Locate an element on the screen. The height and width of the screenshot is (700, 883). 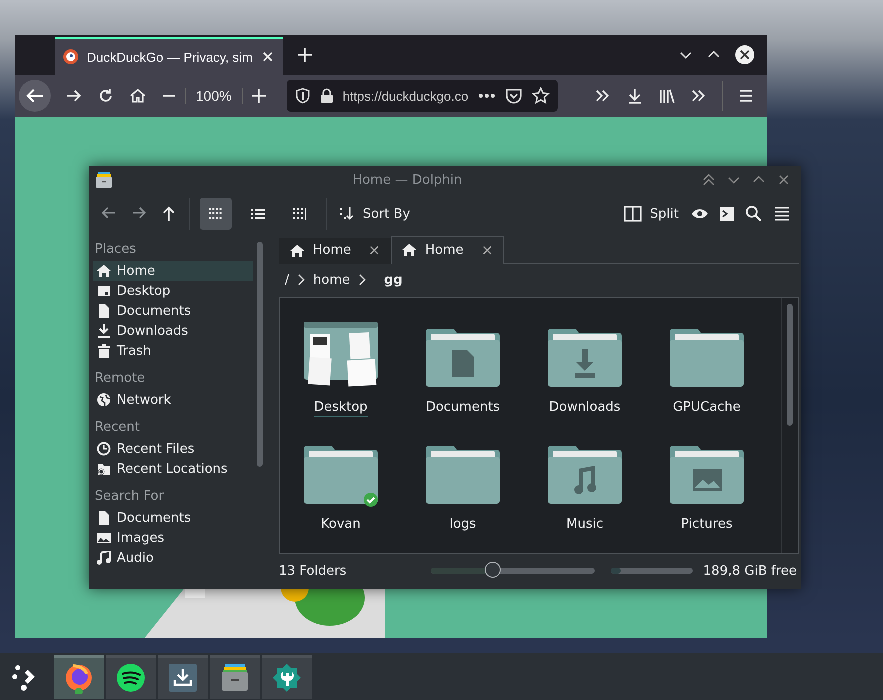
free-space-text: 189,8 GiB free is located at coordinates (750, 571).